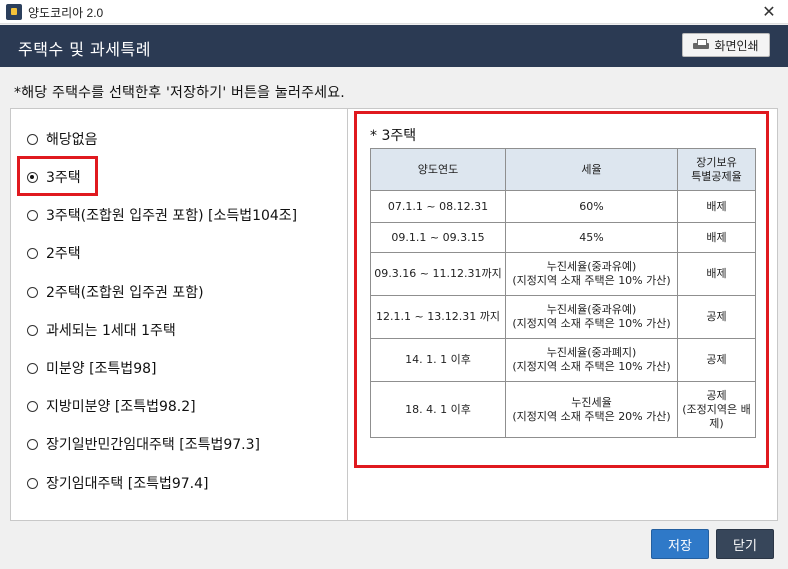 This screenshot has height=569, width=788. I want to click on window-titlebar: 양도코리아 2.0 ✕, so click(394, 12).